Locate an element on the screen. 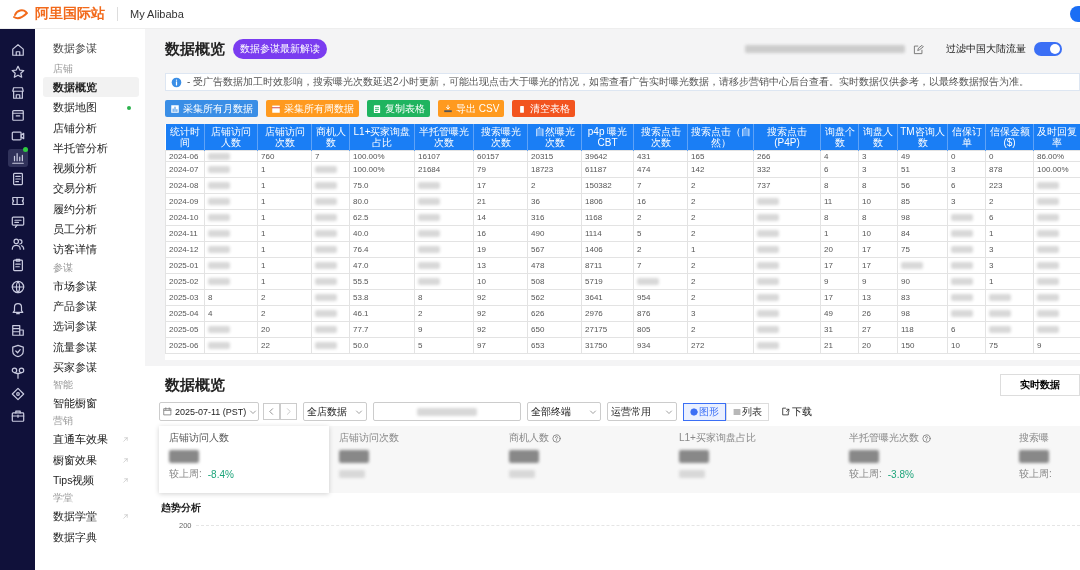 This screenshot has width=1080, height=570. sidebar-item: 店铺分析 is located at coordinates (91, 127).